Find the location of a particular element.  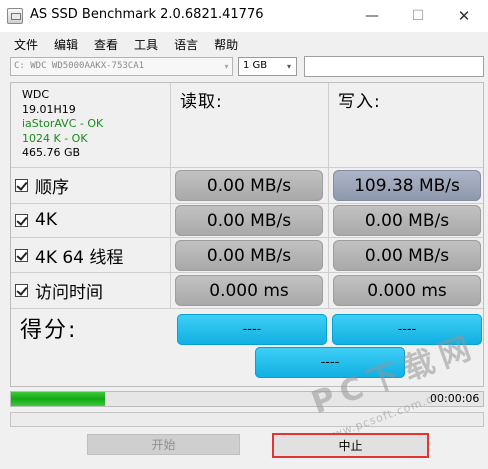

menu-help: 帮助 is located at coordinates (226, 44).